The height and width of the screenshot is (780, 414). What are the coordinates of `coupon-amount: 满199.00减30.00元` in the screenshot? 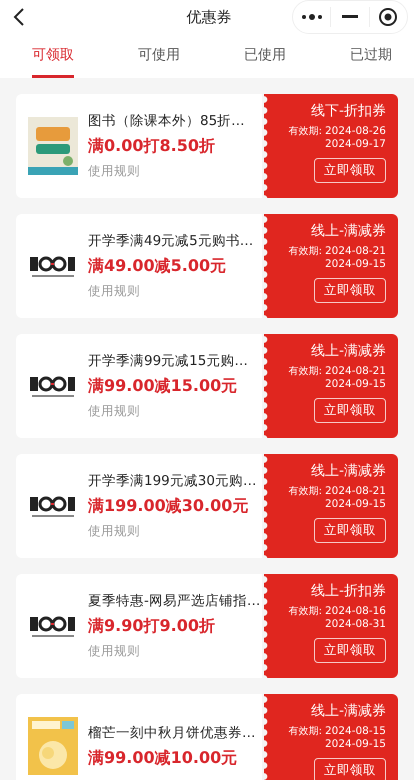 It's located at (169, 506).